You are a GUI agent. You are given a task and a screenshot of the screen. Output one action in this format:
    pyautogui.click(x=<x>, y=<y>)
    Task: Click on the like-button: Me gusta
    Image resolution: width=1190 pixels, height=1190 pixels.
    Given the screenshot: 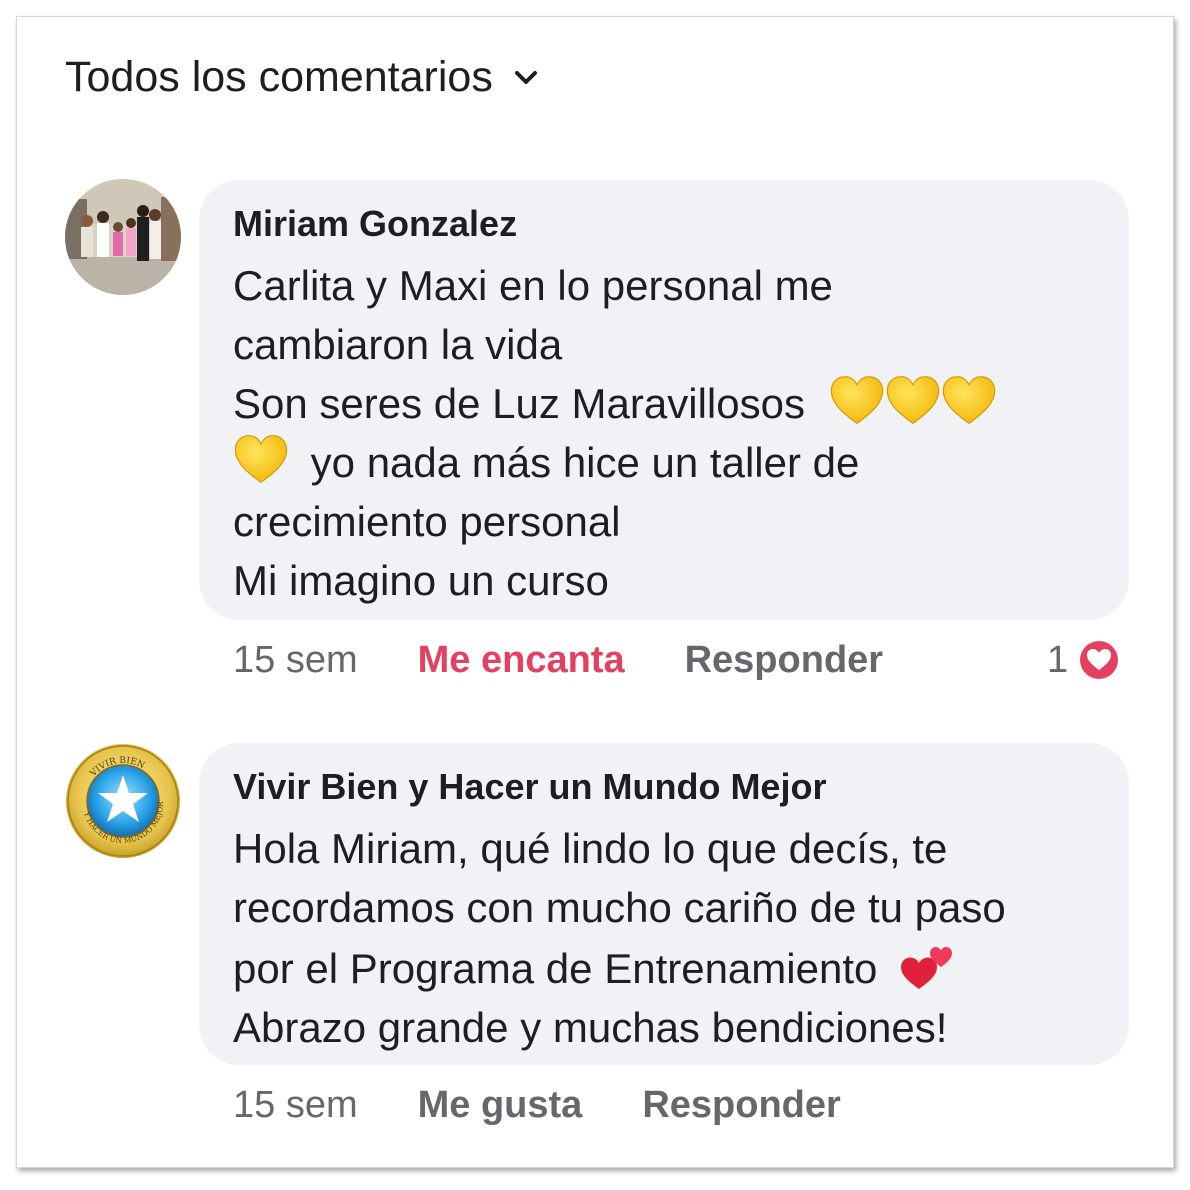 What is the action you would take?
    pyautogui.click(x=500, y=1105)
    